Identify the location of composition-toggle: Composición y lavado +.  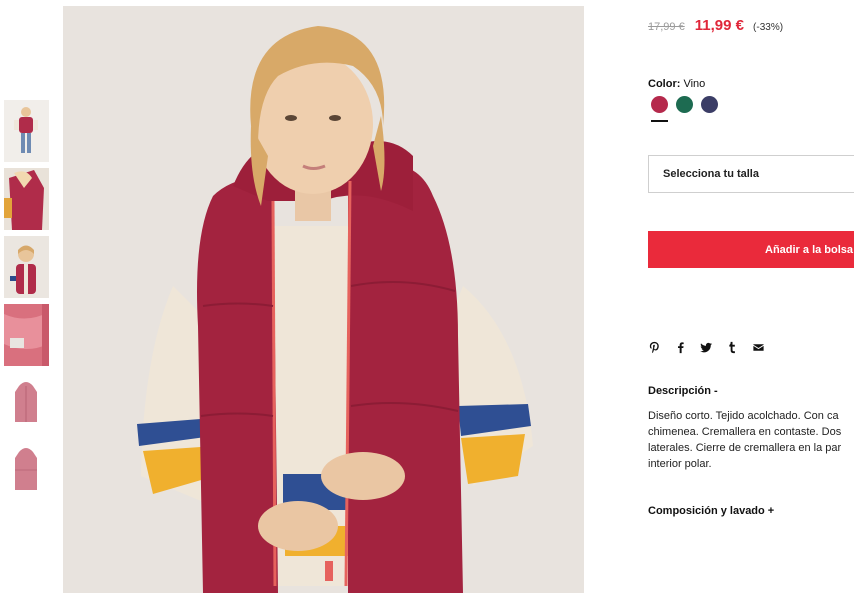
(711, 511).